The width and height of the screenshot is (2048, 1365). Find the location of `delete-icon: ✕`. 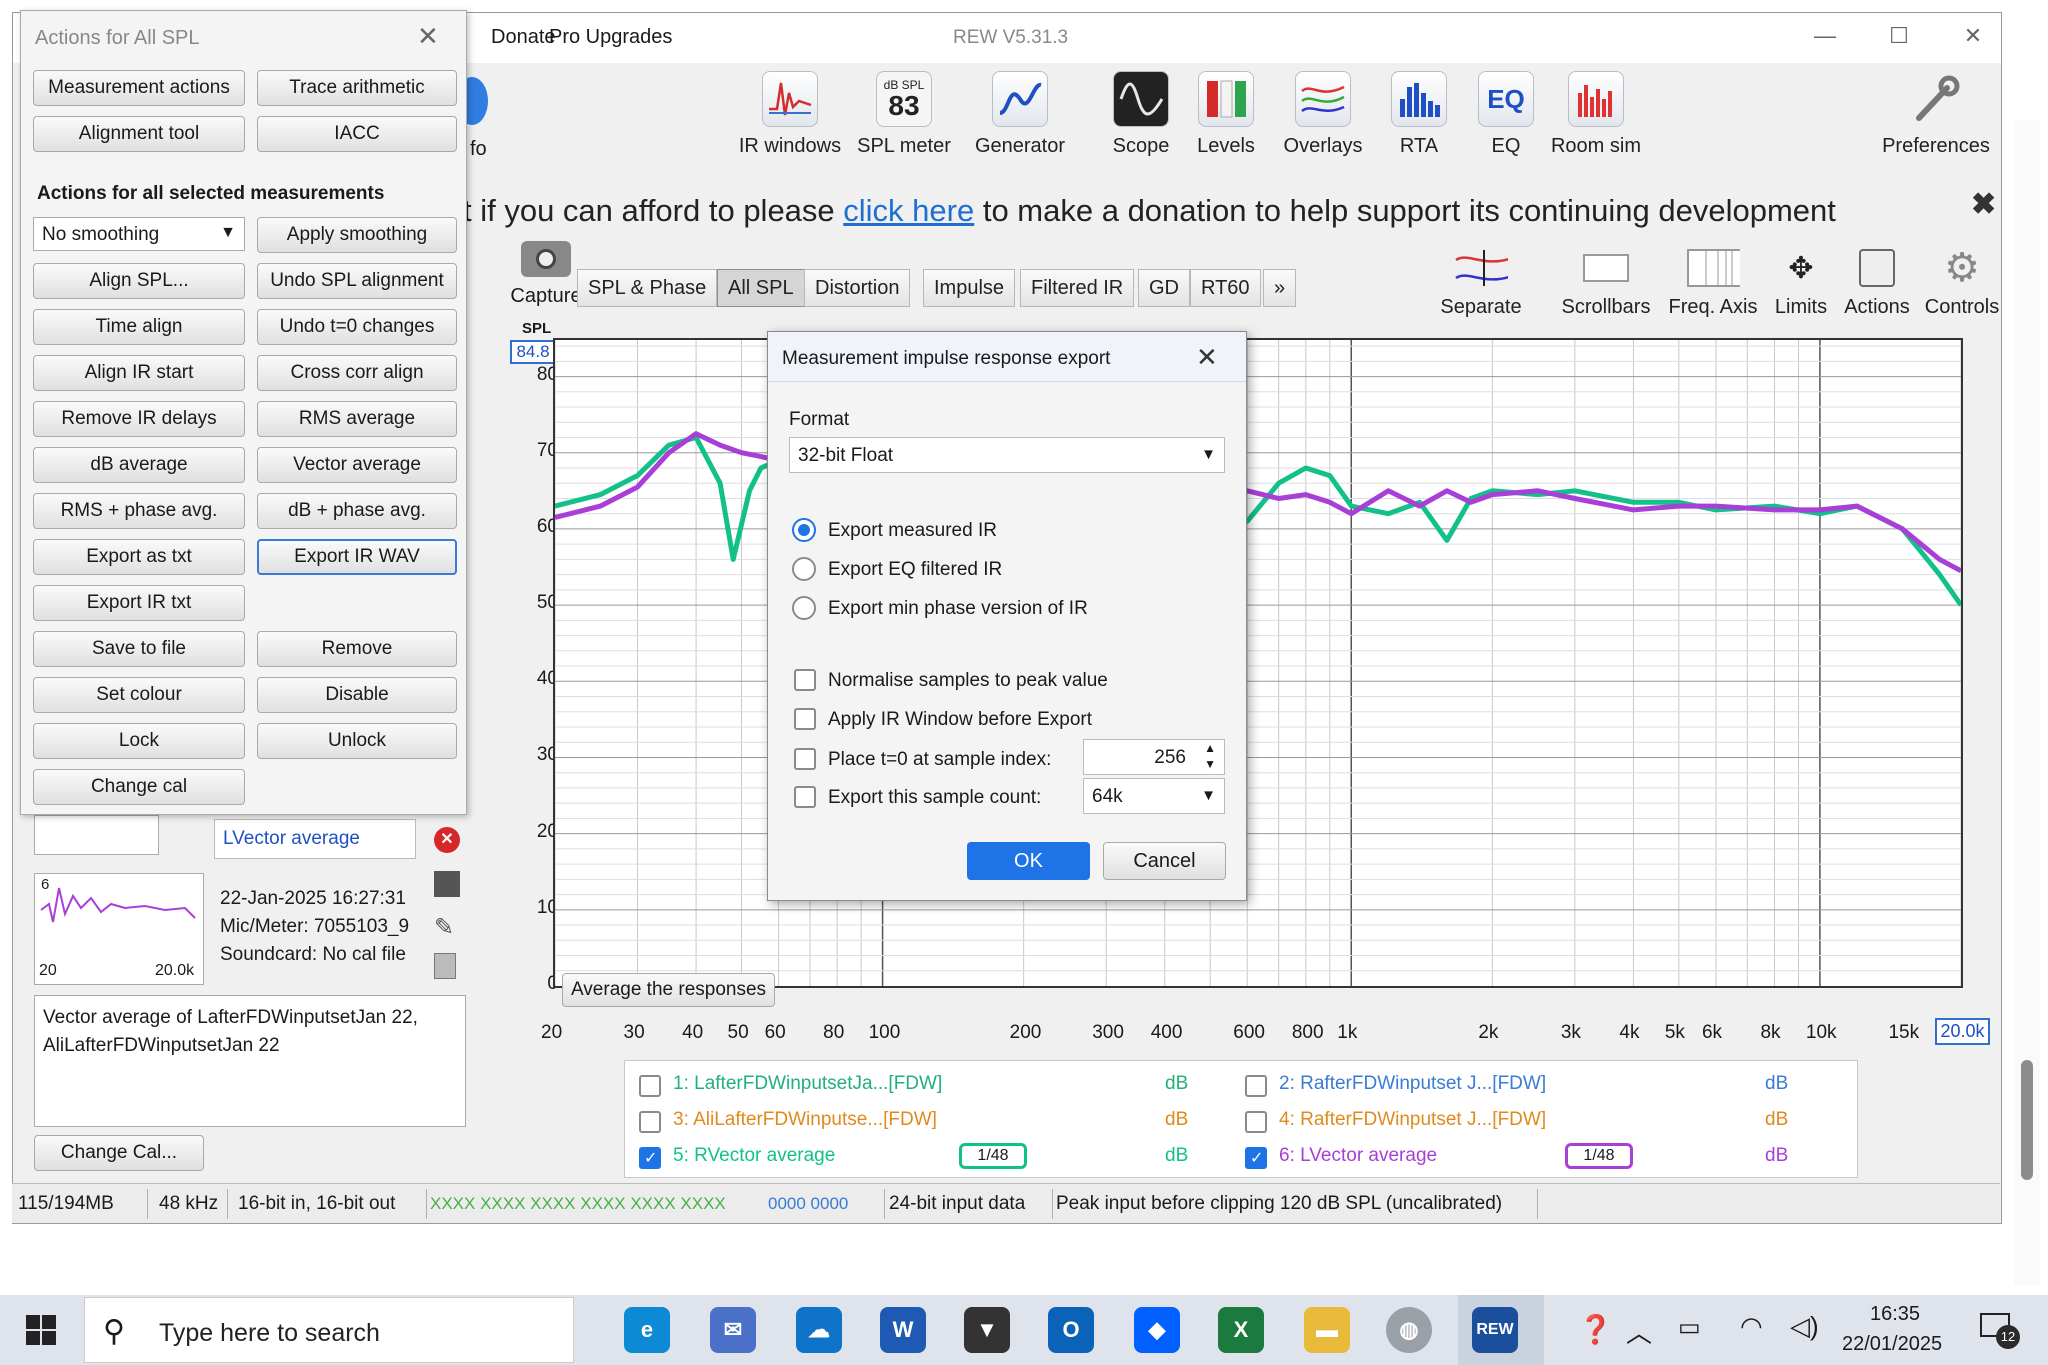

delete-icon: ✕ is located at coordinates (447, 840).